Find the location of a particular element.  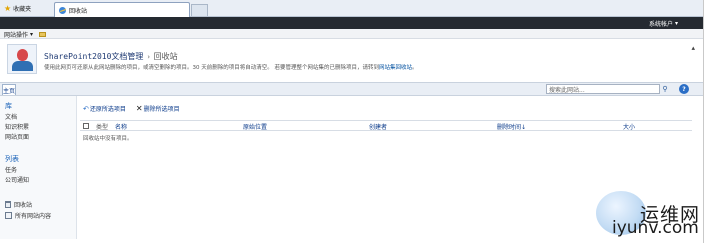

select-all-checkbox is located at coordinates (86, 126).